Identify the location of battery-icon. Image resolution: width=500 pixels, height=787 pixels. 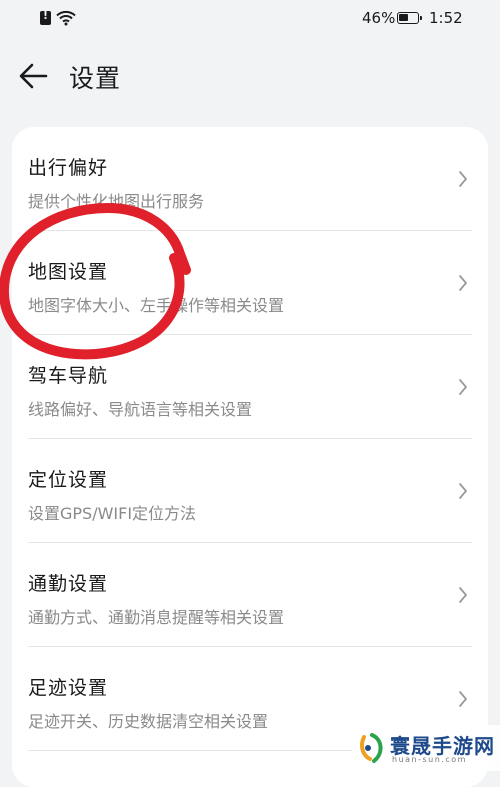
(409, 18).